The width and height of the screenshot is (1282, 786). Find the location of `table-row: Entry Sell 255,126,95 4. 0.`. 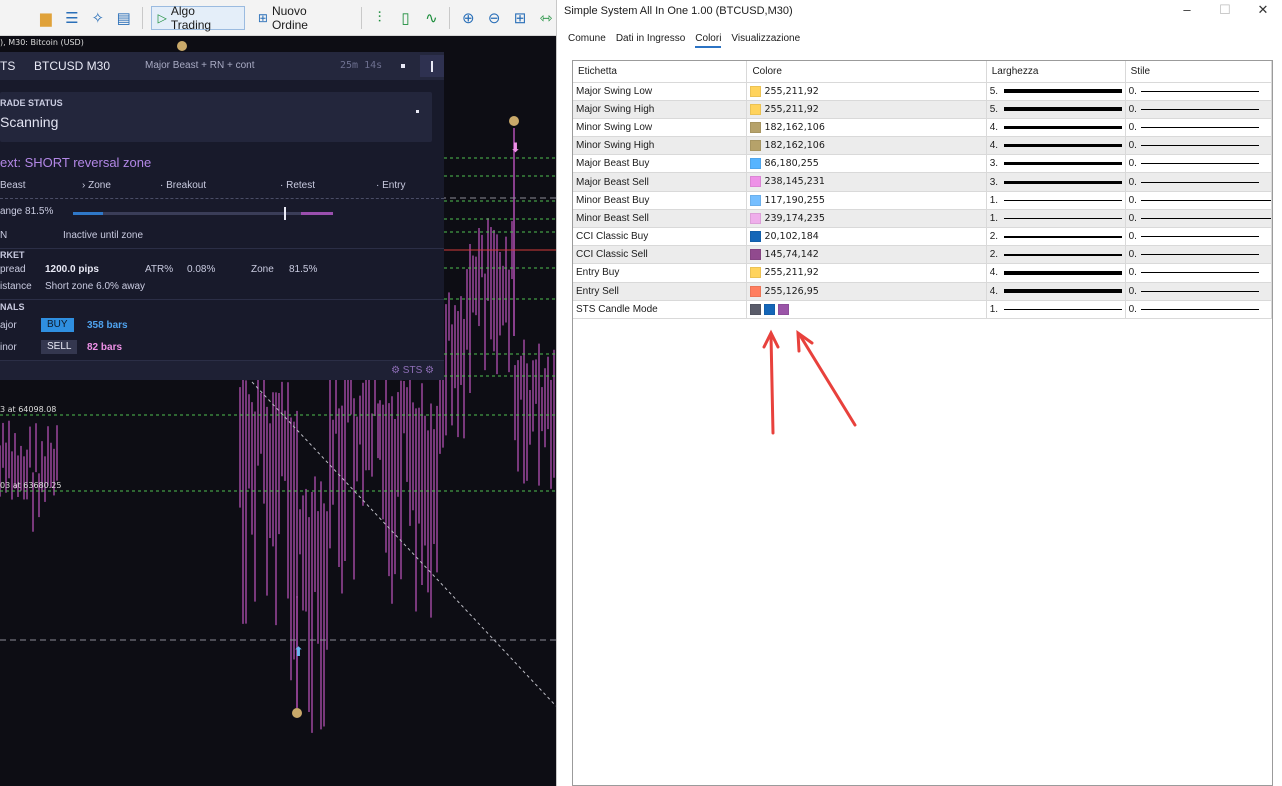

table-row: Entry Sell 255,126,95 4. 0. is located at coordinates (923, 291).